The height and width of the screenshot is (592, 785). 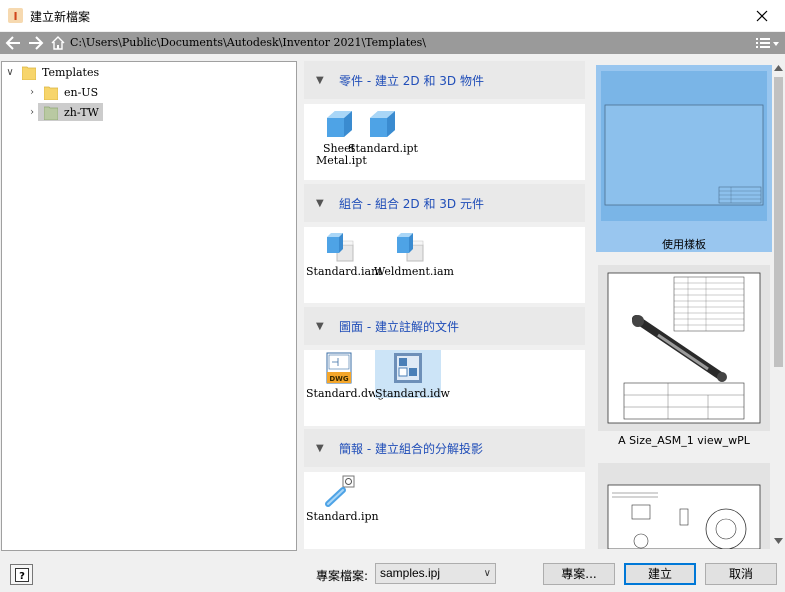 What do you see at coordinates (342, 516) in the screenshot?
I see `template-label: Standard.ipn` at bounding box center [342, 516].